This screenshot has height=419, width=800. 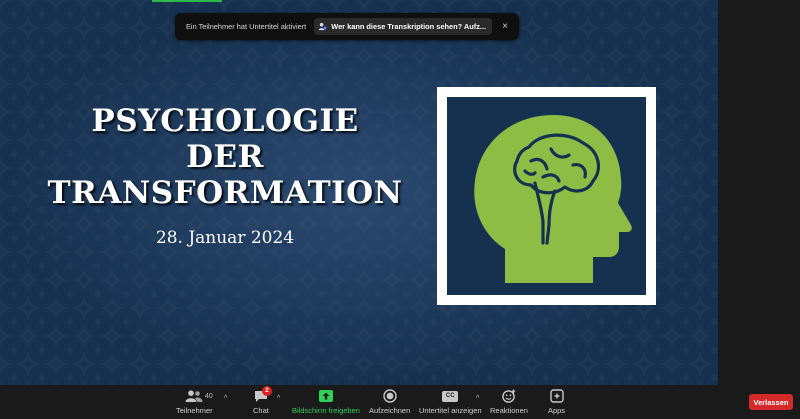 I want to click on show-captions-button: CC Untertitel anzeigen, so click(x=450, y=402).